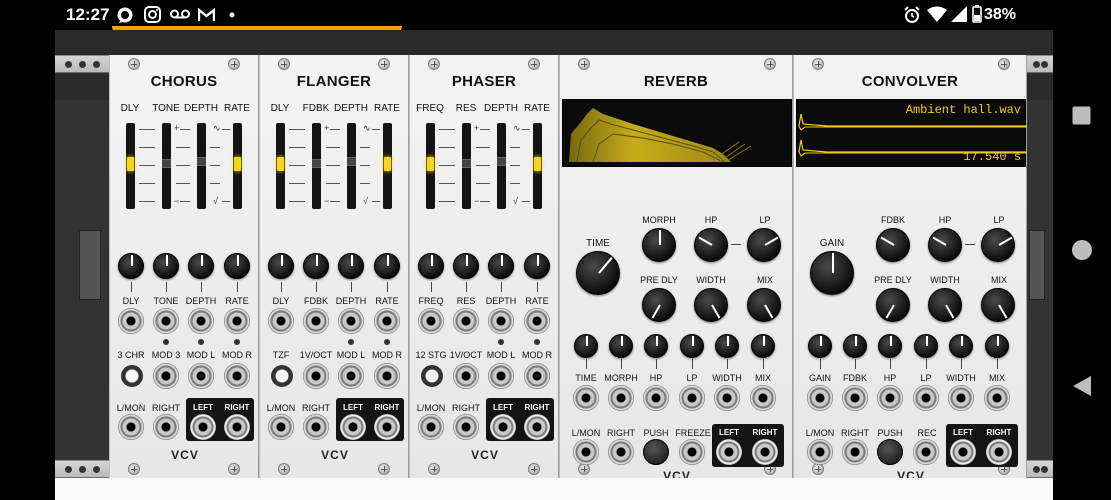  Describe the element at coordinates (430, 166) in the screenshot. I see `phaser-freq-slider` at that location.